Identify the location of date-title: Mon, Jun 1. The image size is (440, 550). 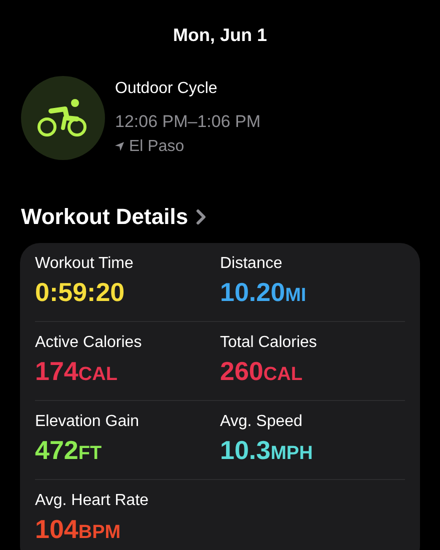
(220, 35).